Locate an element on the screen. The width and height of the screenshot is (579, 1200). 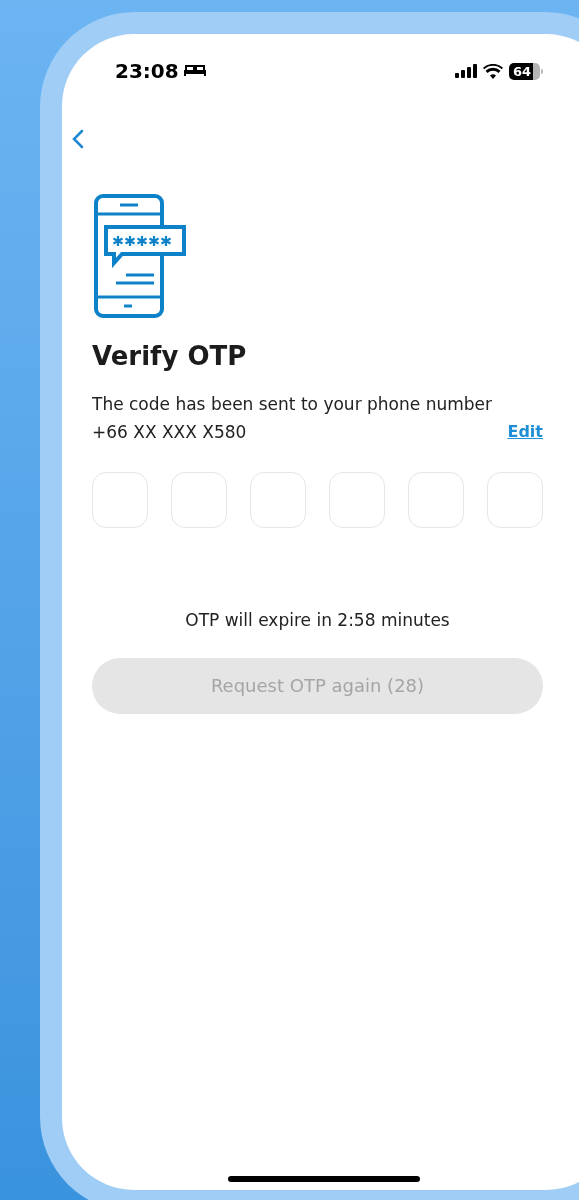
status-time: 23:08 is located at coordinates (147, 71).